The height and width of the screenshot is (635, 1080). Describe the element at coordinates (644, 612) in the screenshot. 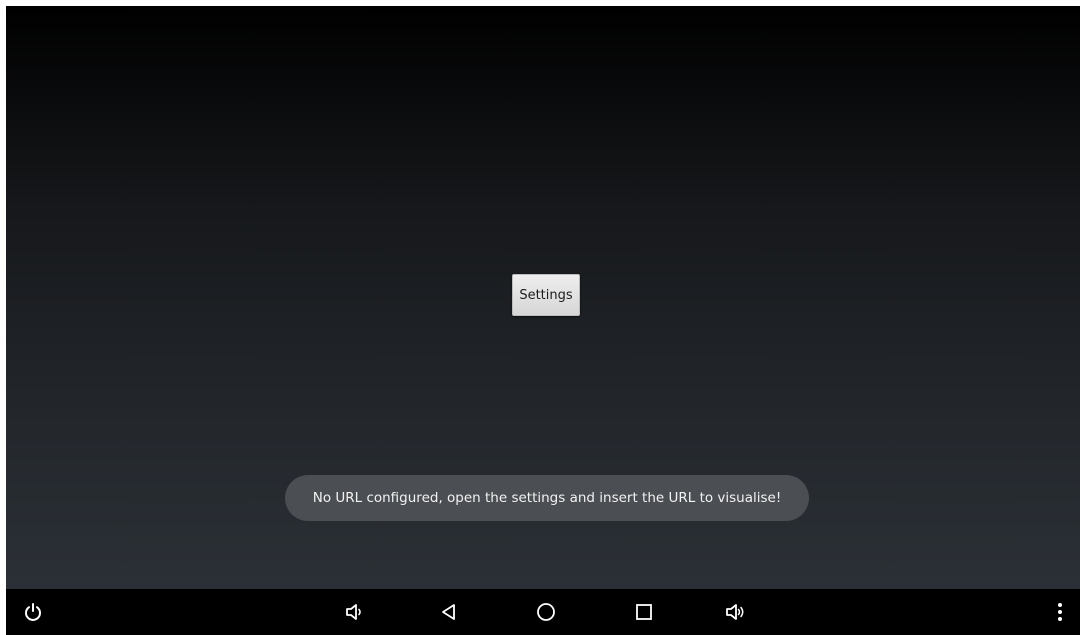

I see `recents-icon` at that location.